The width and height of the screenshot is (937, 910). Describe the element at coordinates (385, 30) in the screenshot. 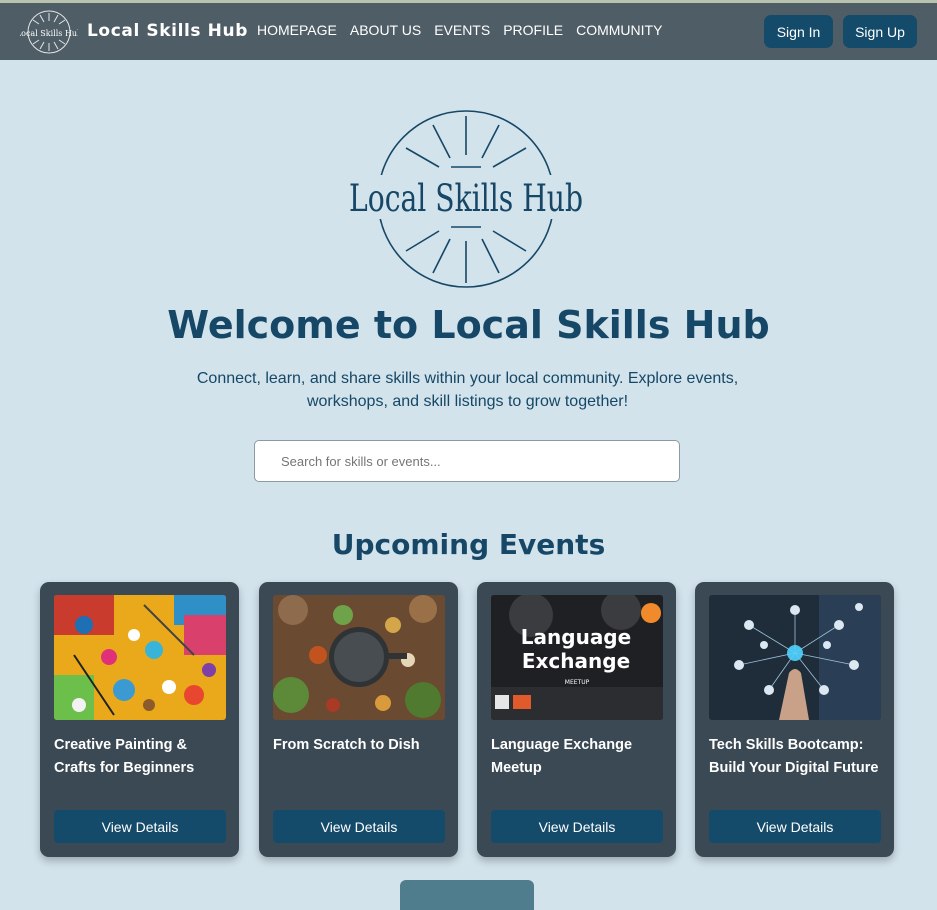

I see `nav-link-about-us: ABOUT US` at that location.